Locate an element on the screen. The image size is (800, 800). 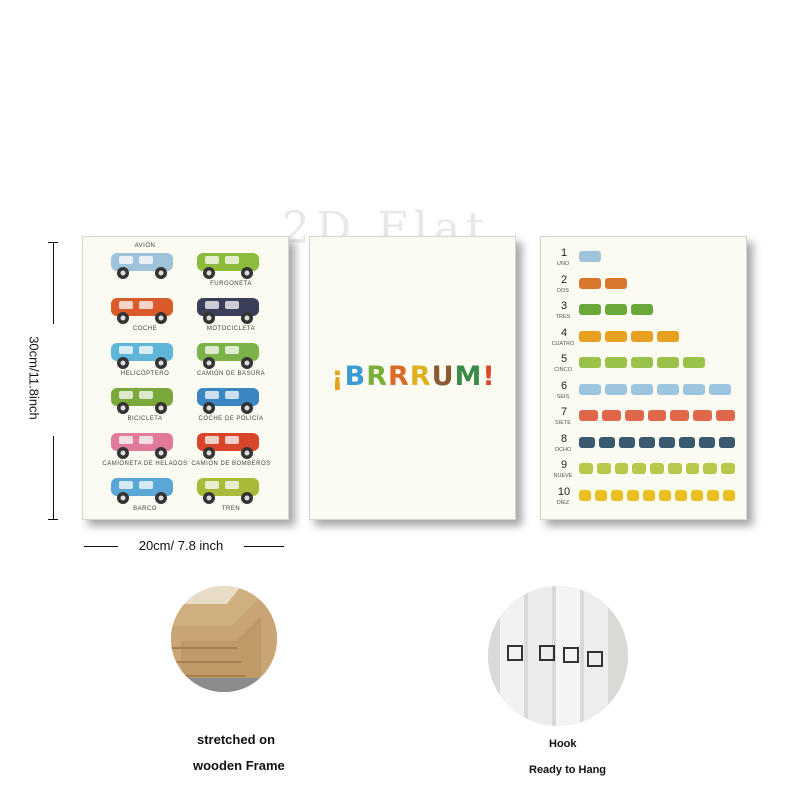
count-word: OCHO is located at coordinates (563, 449).